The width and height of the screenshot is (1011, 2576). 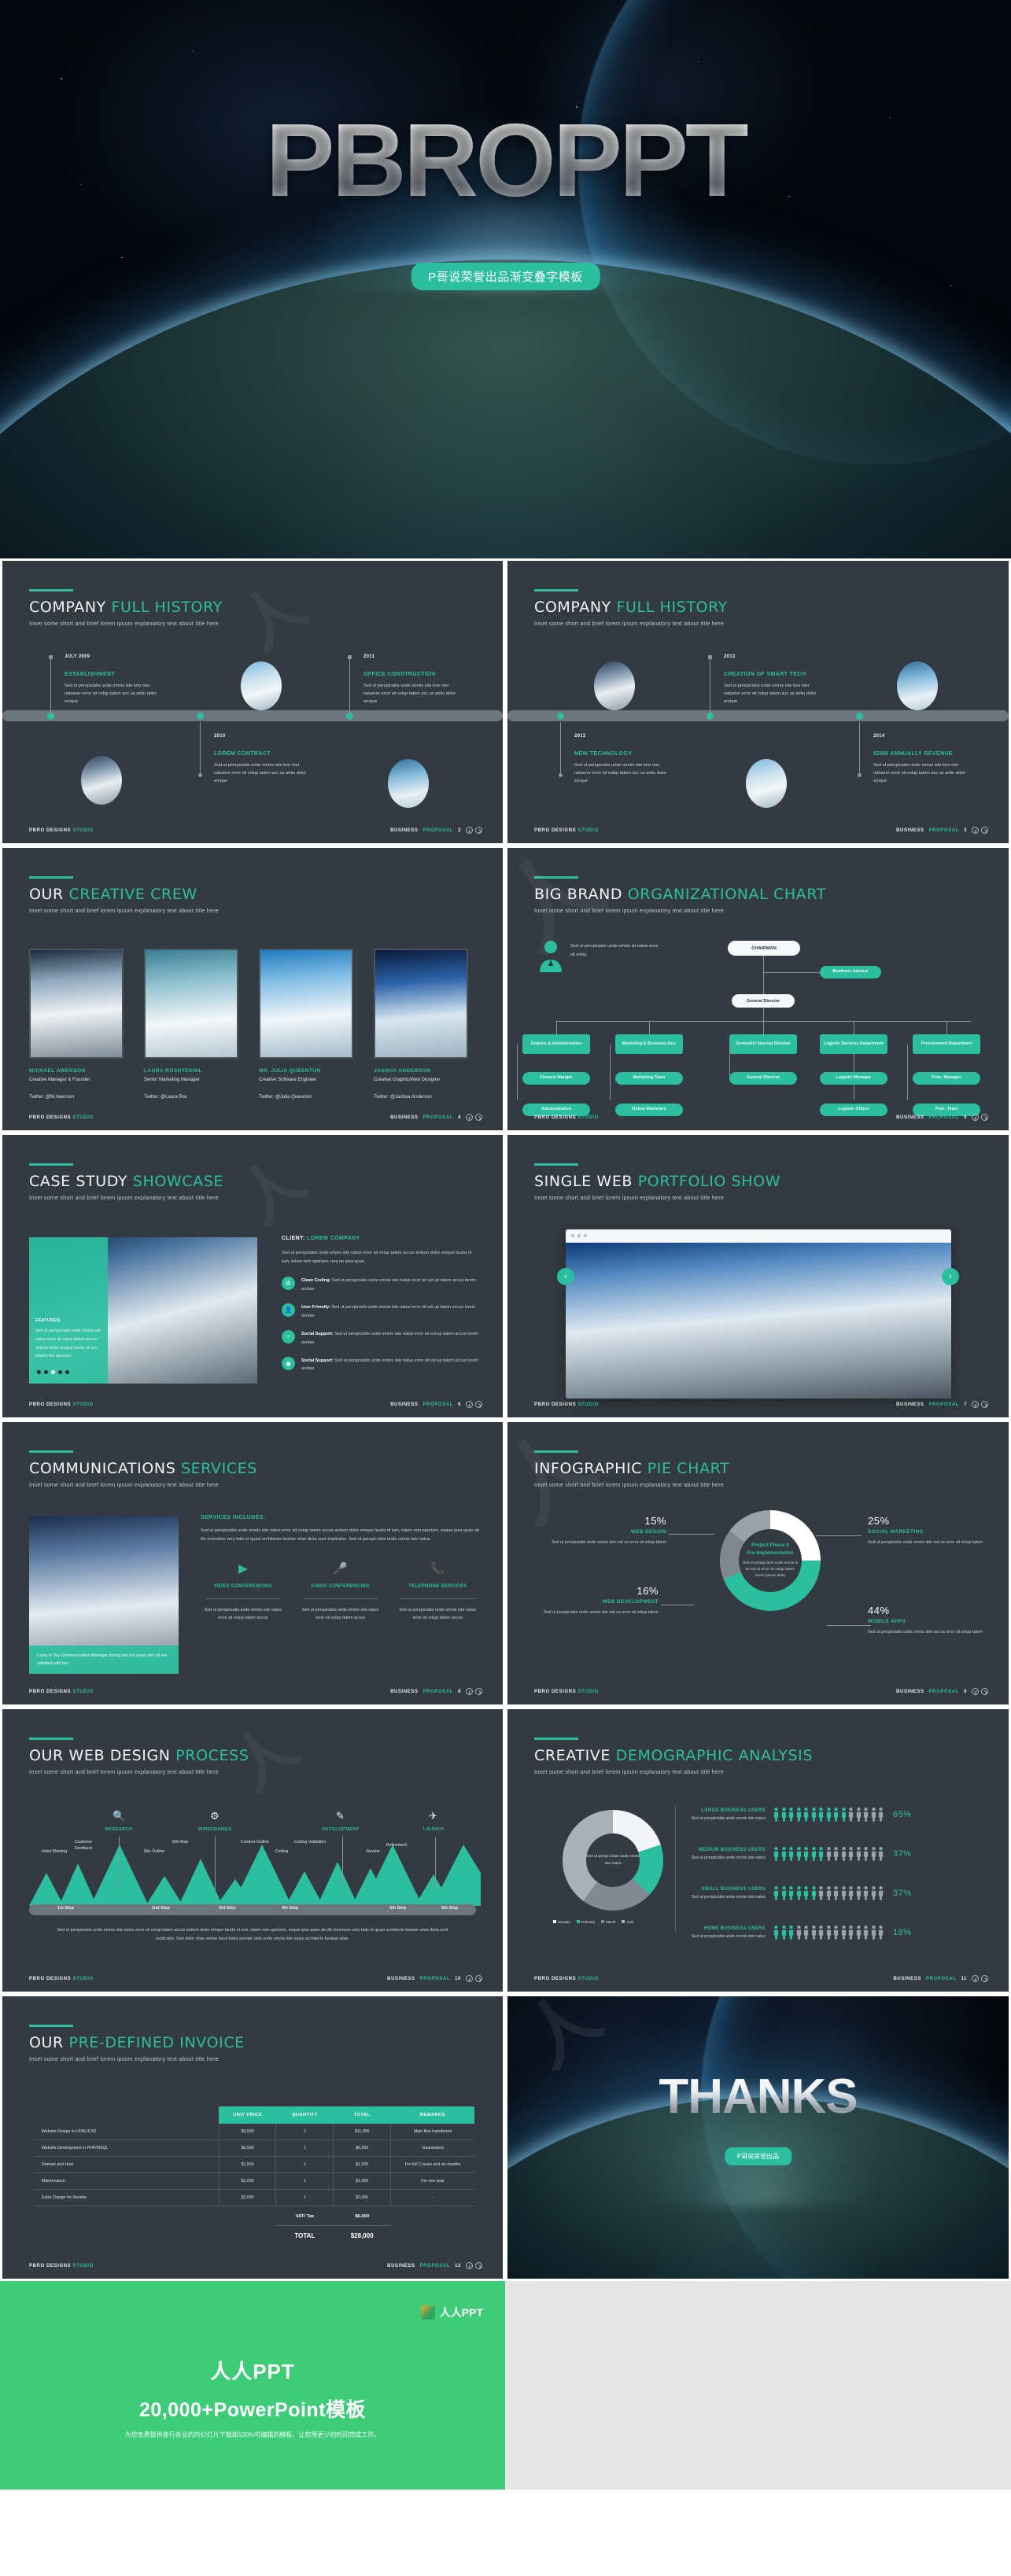 I want to click on org-dept: Procurement Department, so click(x=947, y=1044).